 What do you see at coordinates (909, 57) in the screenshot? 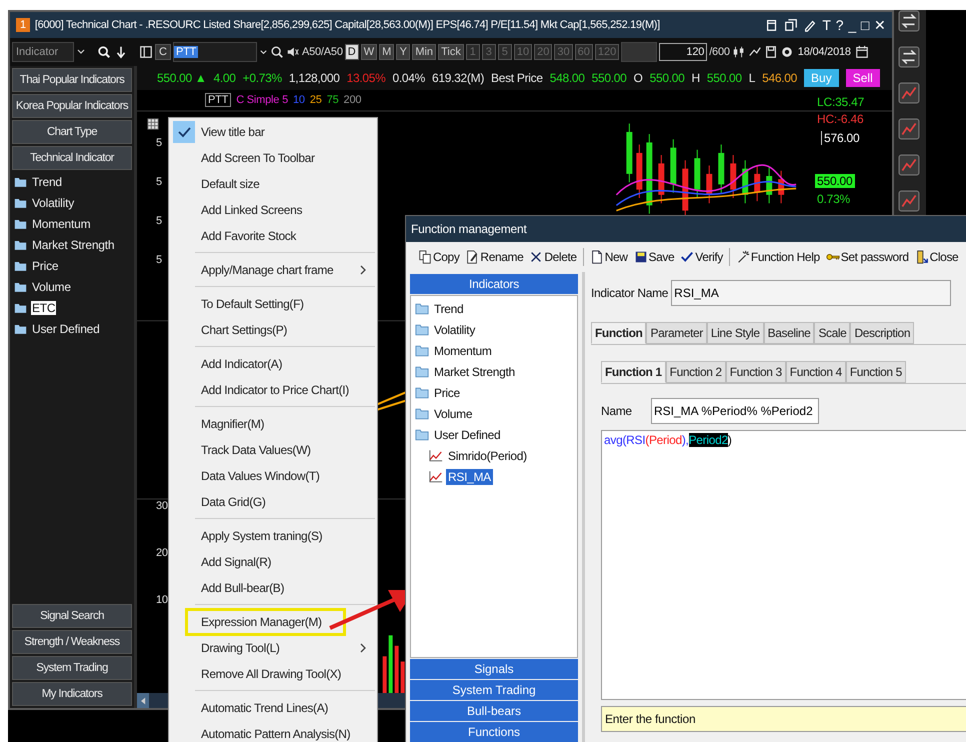
I see `arrows-icon` at bounding box center [909, 57].